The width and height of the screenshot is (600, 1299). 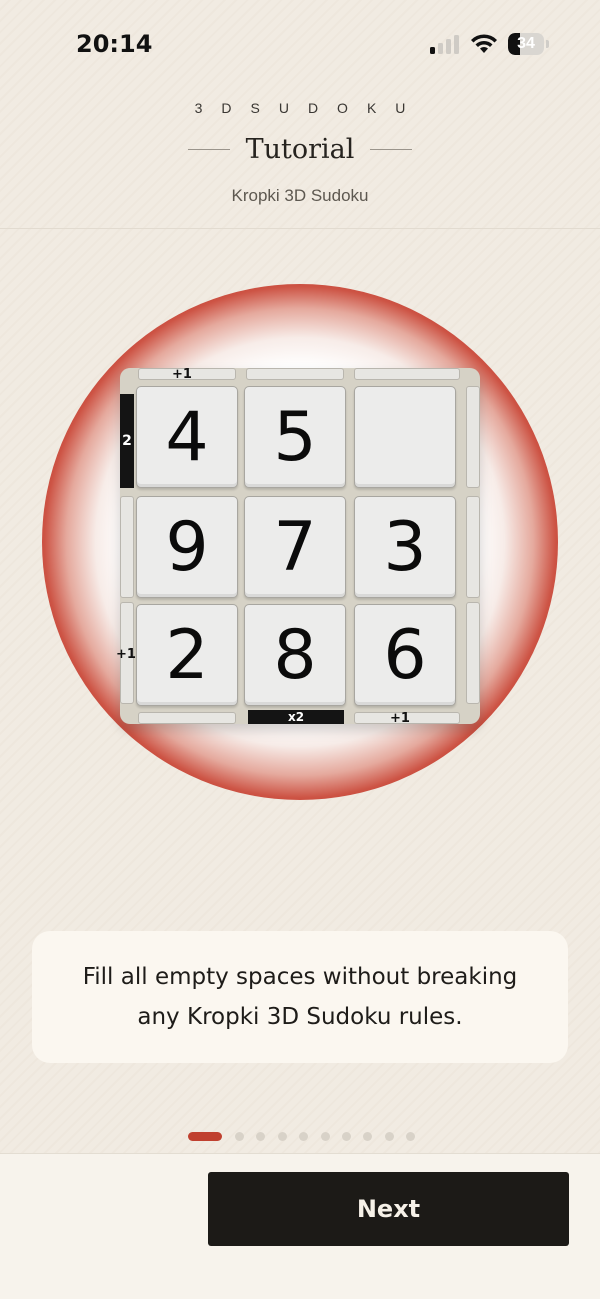 I want to click on status-time: 20:14, so click(x=114, y=44).